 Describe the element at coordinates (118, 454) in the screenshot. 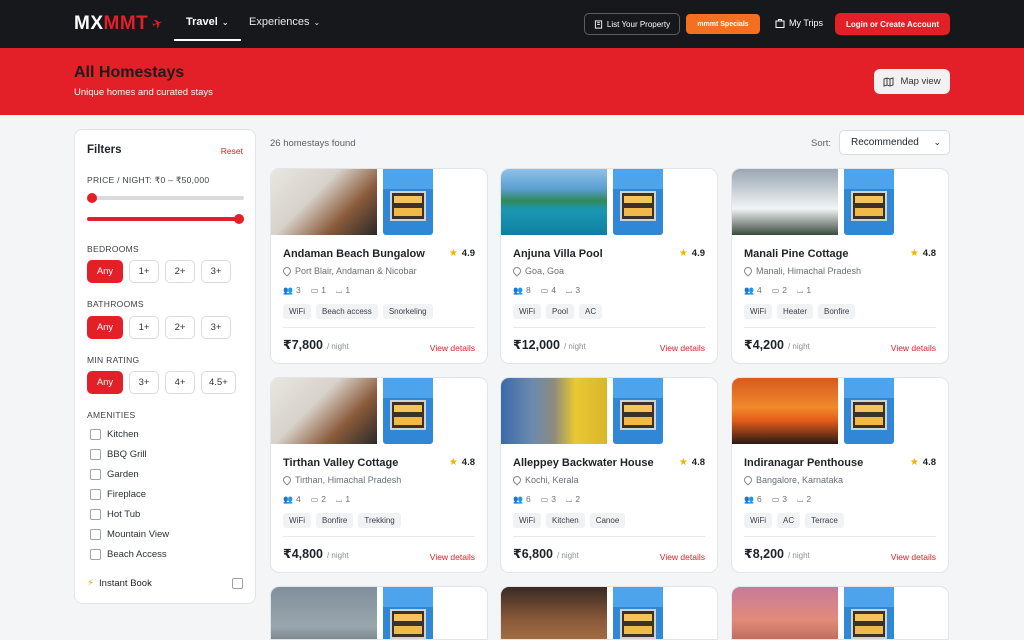

I see `amenity-bbq-grill: BBQ Grill` at that location.